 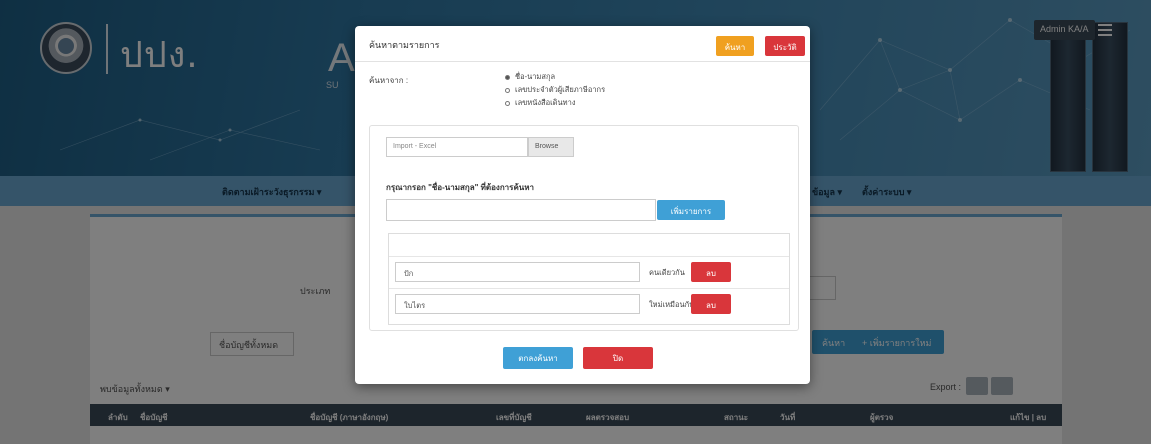 What do you see at coordinates (517, 272) in the screenshot?
I see `item-value-field: ปัก` at bounding box center [517, 272].